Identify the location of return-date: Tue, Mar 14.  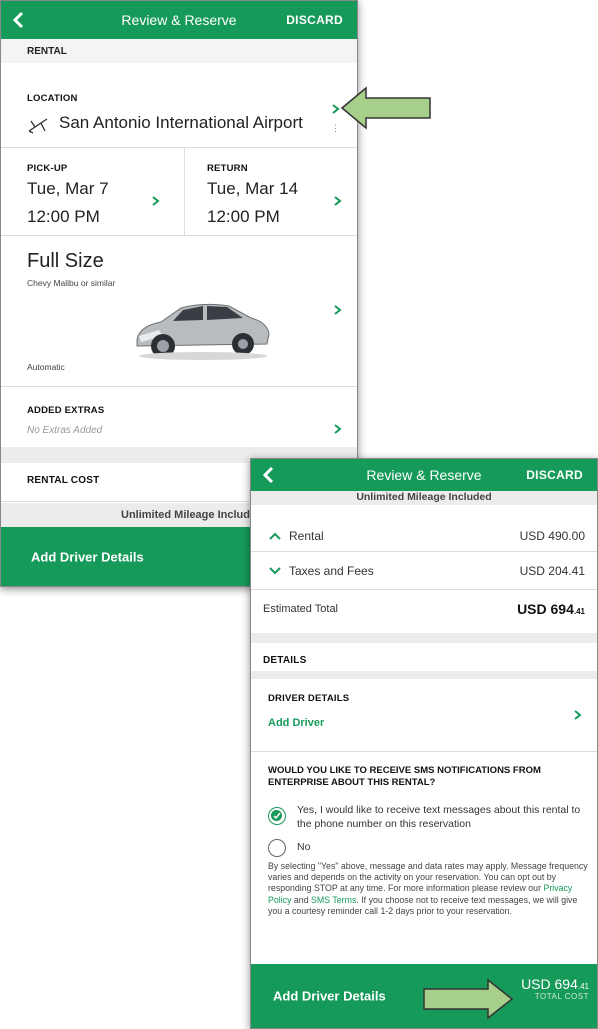
(253, 188).